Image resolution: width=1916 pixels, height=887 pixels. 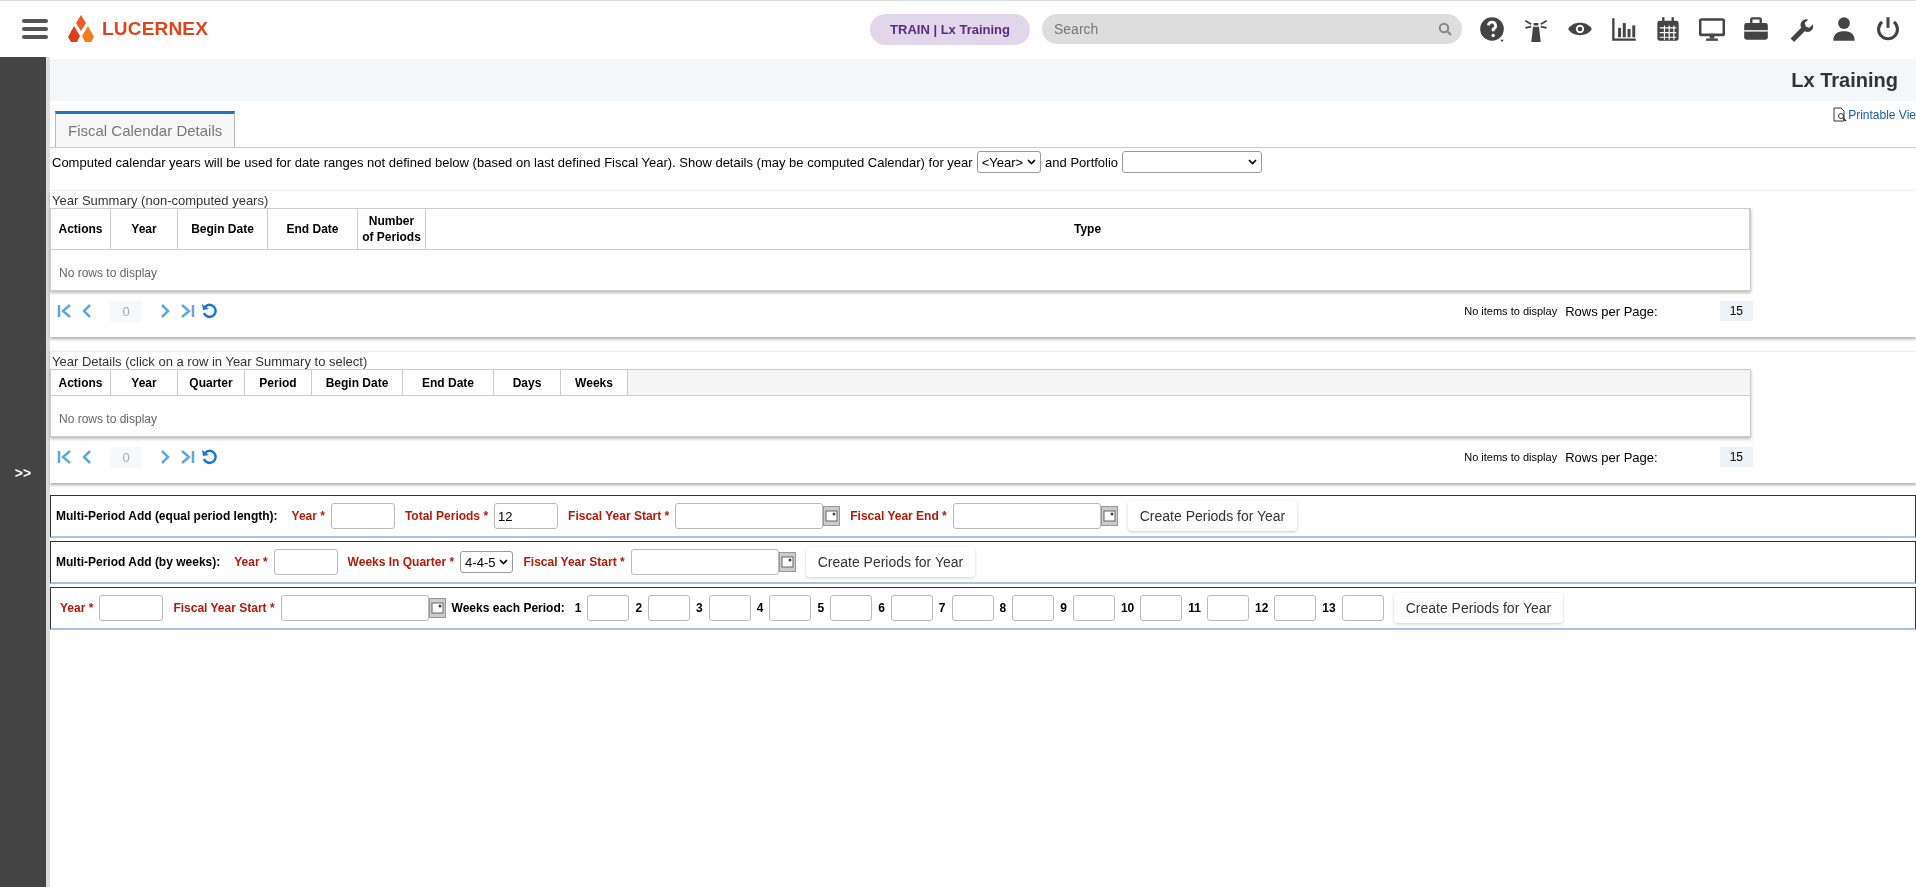 What do you see at coordinates (23, 472) in the screenshot?
I see `sidebar-toggle: >>` at bounding box center [23, 472].